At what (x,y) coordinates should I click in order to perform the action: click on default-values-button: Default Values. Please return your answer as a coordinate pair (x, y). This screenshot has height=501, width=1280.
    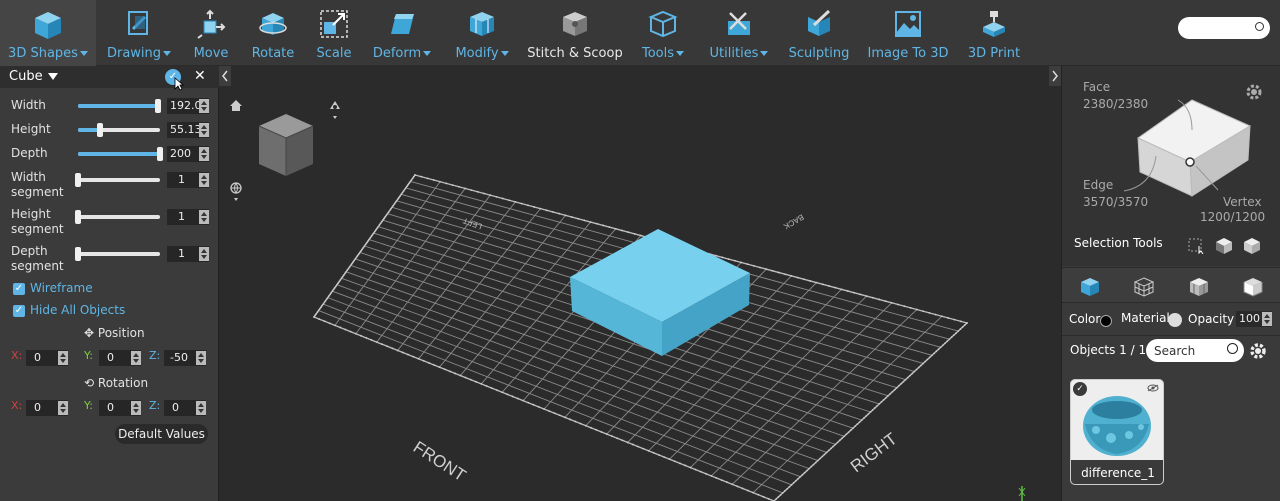
    Looking at the image, I should click on (161, 434).